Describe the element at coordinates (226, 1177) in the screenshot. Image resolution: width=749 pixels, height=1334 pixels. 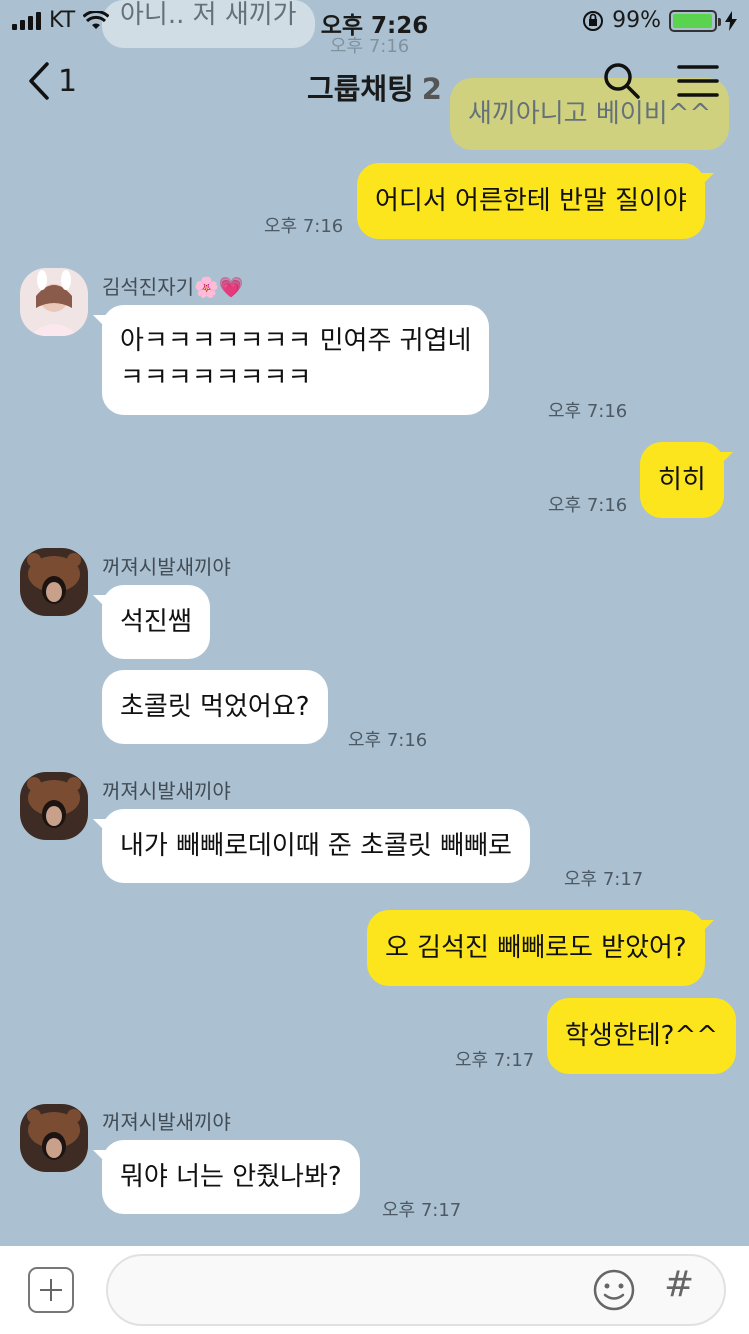
I see `other-message-bubble: 뭐야 너는 안줬나봐?` at that location.